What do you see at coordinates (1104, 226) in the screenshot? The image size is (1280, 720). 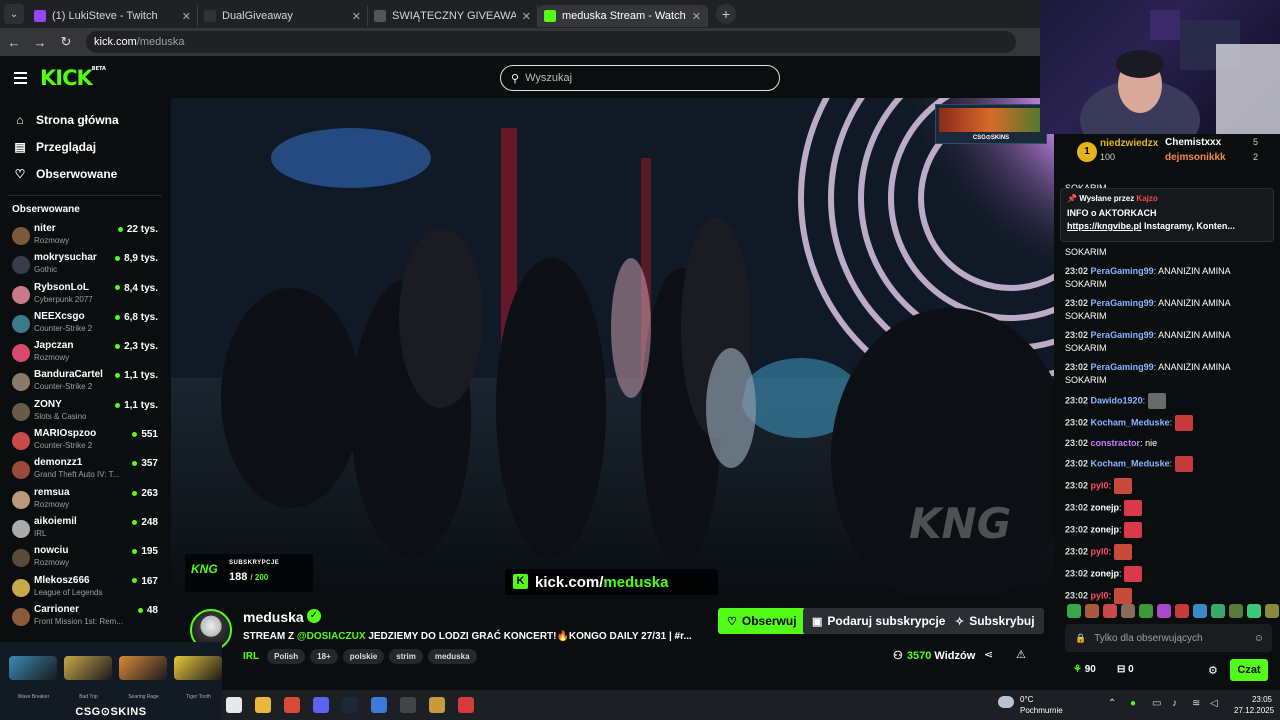 I see `pinned-link: https://kngvibe.pl` at bounding box center [1104, 226].